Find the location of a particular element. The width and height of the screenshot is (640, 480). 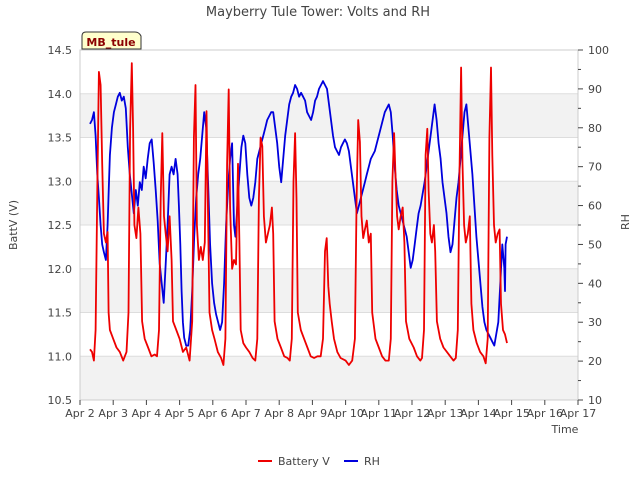

station-badge-label: MB_tule is located at coordinates (110, 42).